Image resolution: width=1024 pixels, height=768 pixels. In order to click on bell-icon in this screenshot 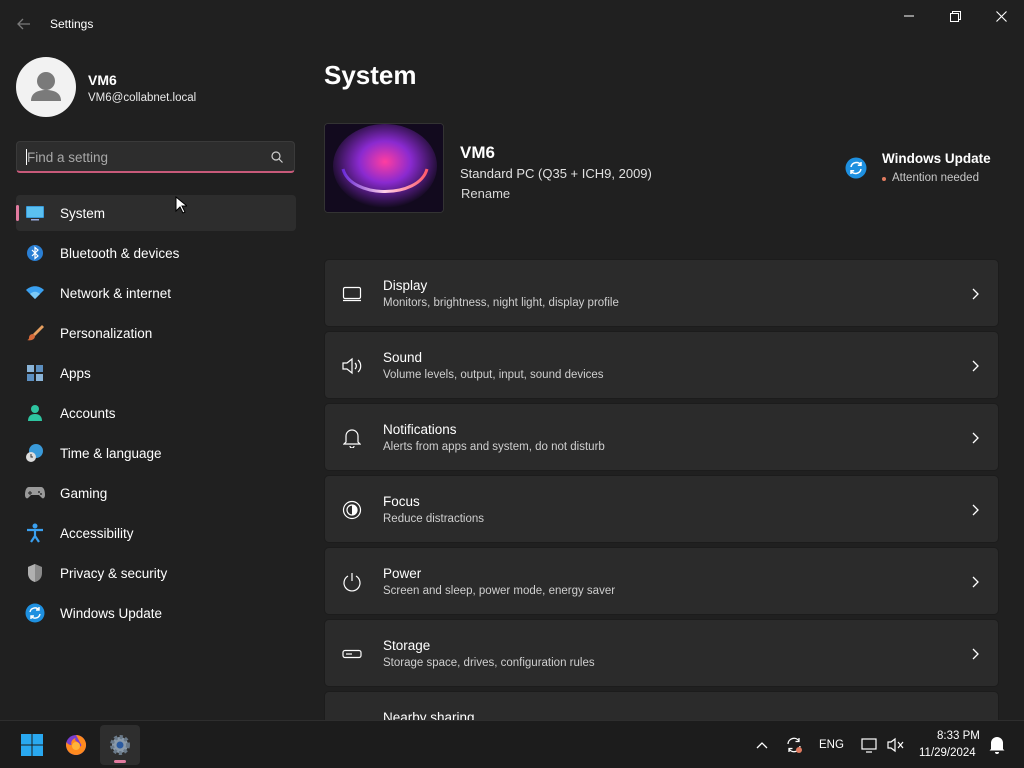, I will do `click(352, 438)`.